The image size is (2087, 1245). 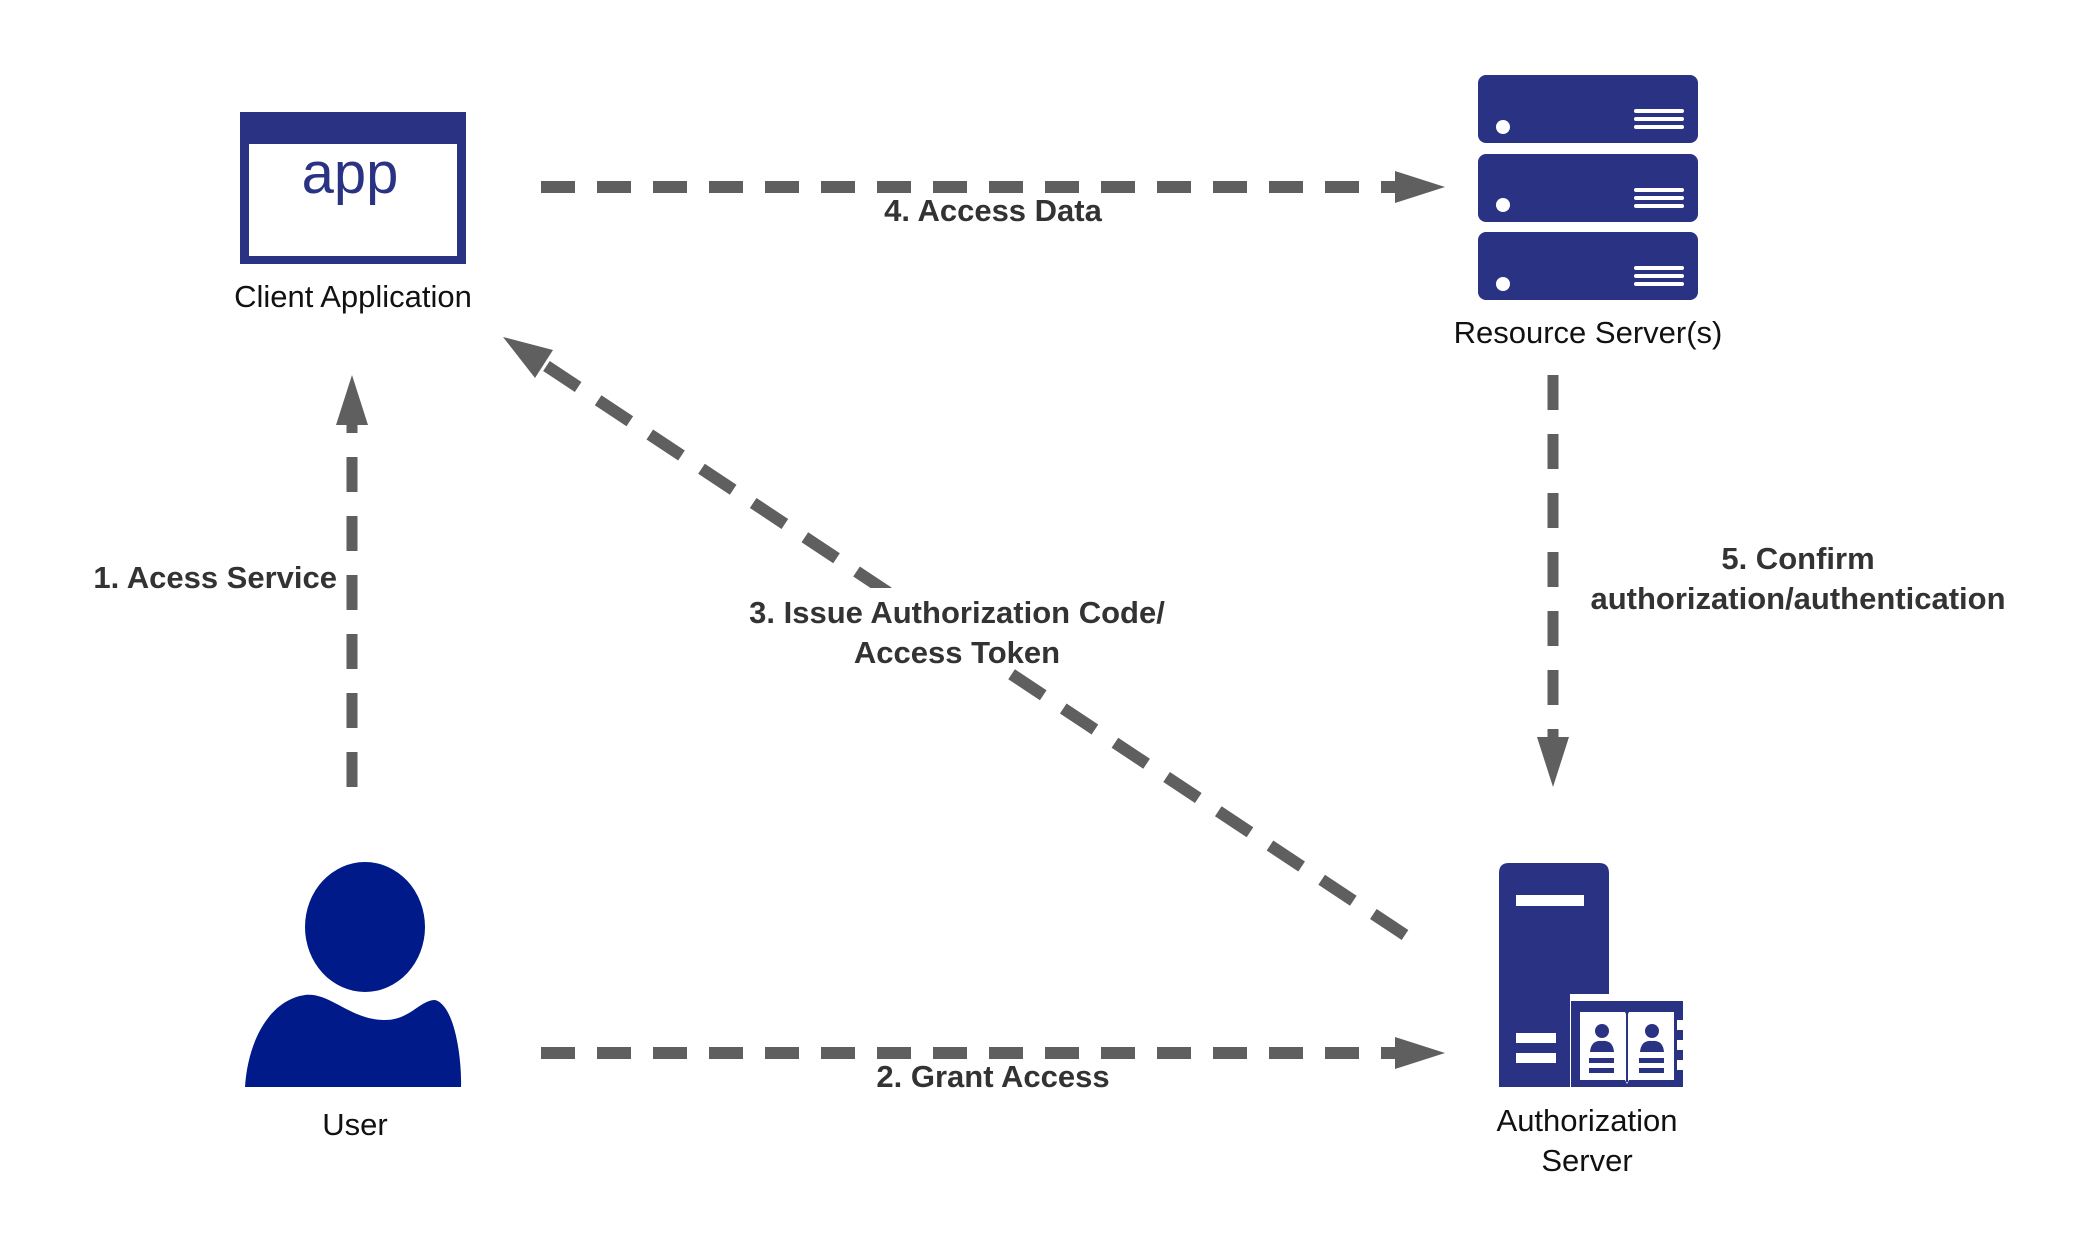 I want to click on directory-book-icon, so click(x=1628, y=1044).